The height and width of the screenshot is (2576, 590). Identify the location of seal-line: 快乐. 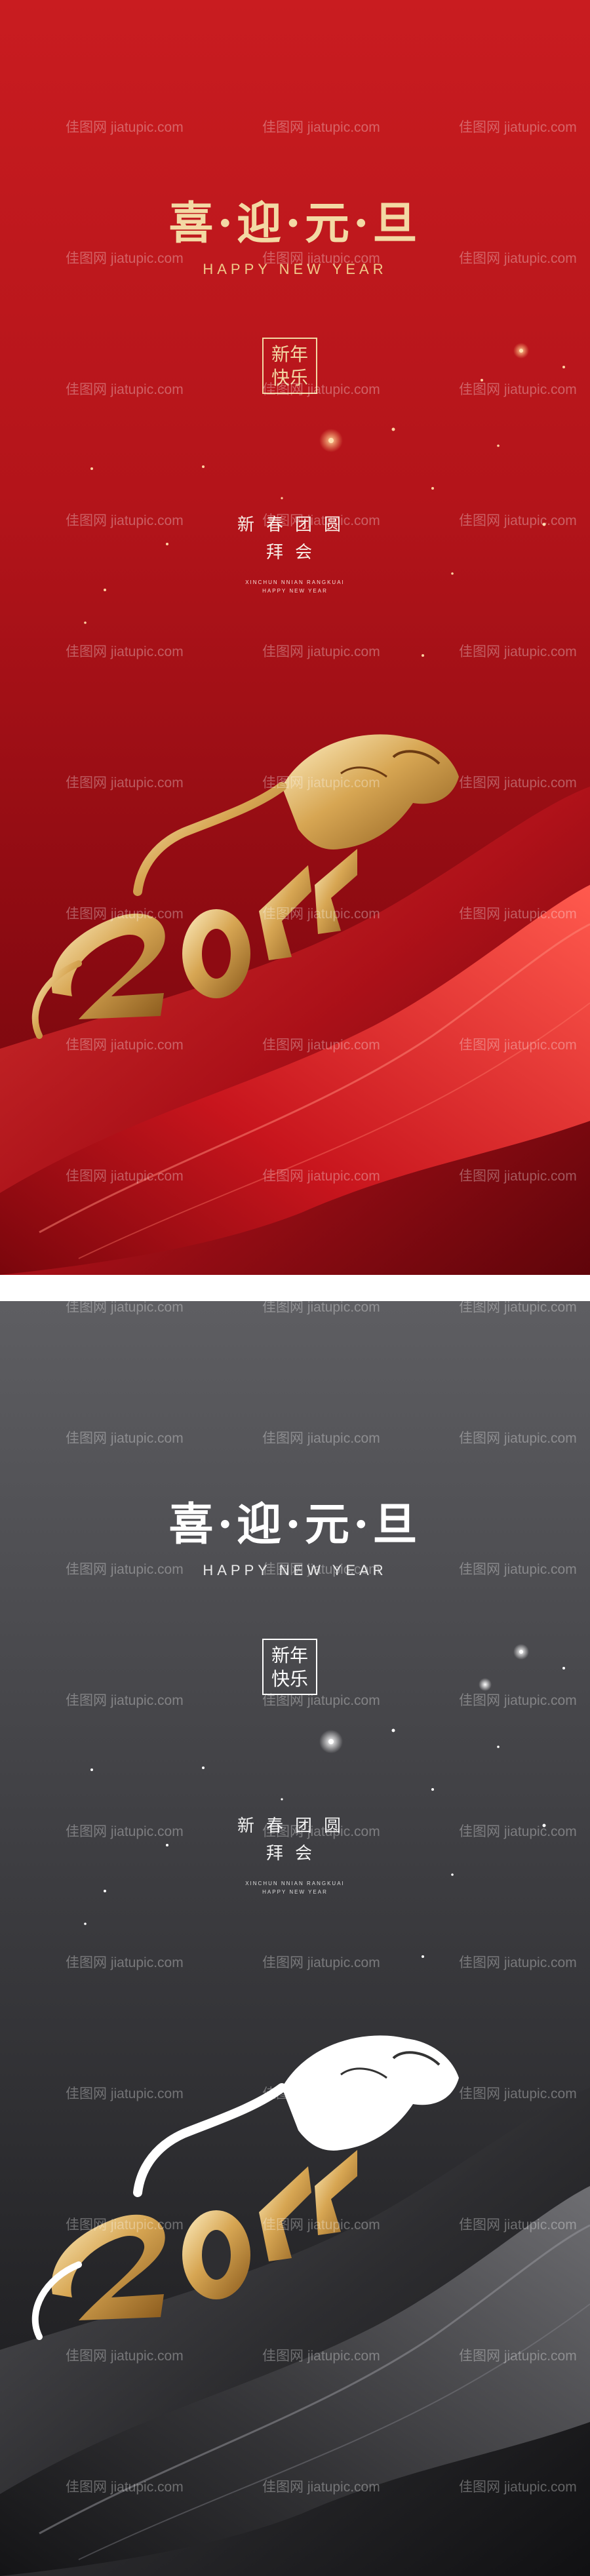
(289, 1679).